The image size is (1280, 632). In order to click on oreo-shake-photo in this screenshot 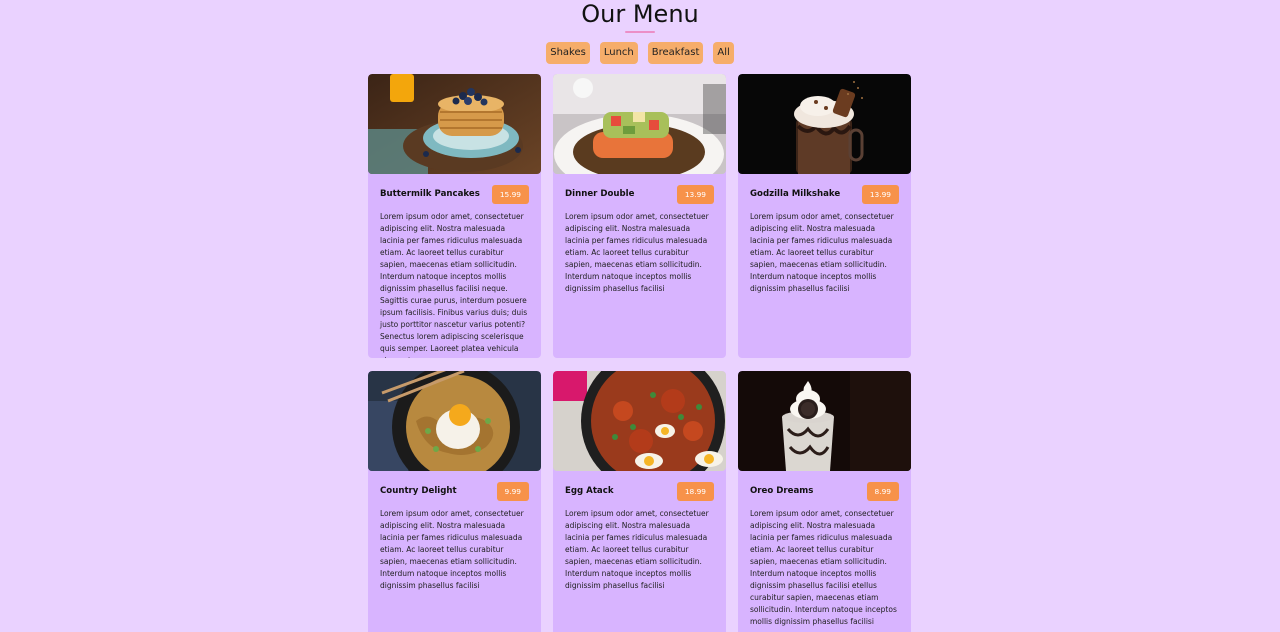, I will do `click(824, 421)`.